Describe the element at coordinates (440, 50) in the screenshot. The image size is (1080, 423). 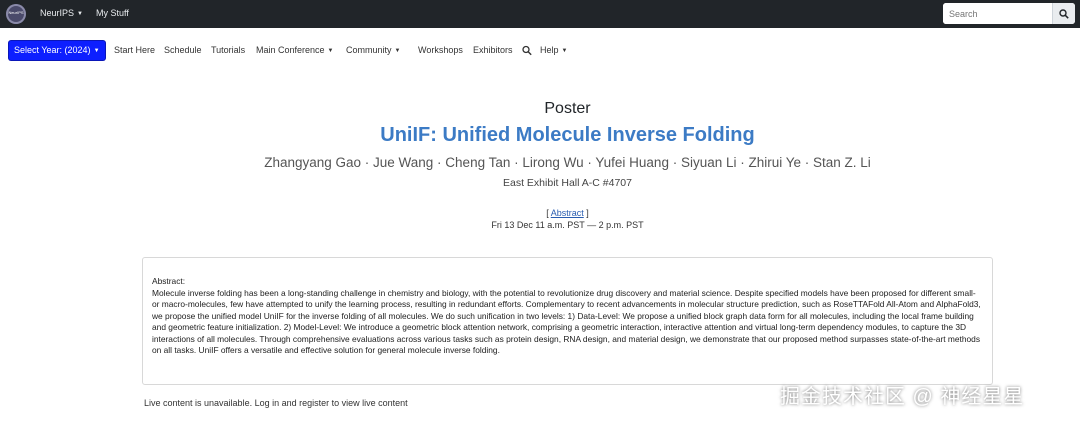
I see `nav-workshops: Workshops` at that location.